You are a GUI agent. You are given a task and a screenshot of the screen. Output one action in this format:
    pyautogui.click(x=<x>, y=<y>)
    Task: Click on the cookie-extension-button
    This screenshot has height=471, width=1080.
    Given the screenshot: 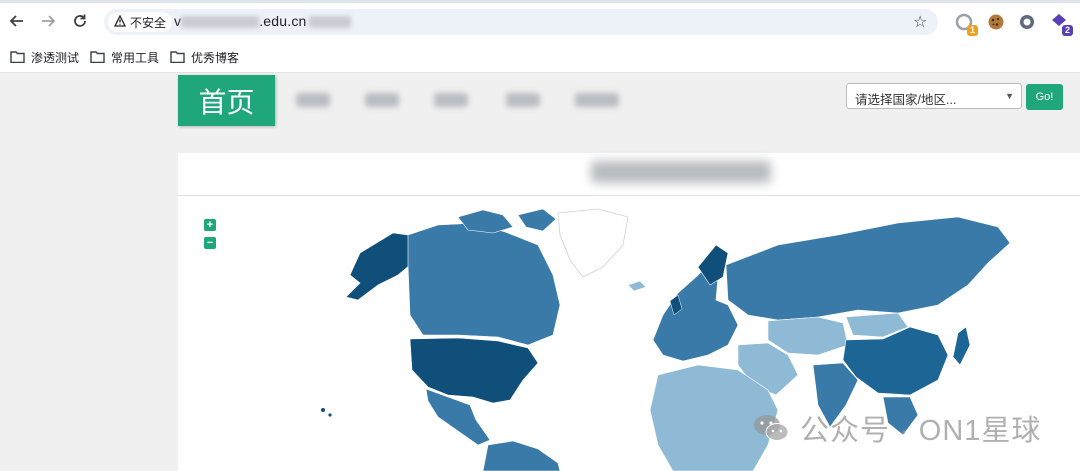 What is the action you would take?
    pyautogui.click(x=996, y=22)
    